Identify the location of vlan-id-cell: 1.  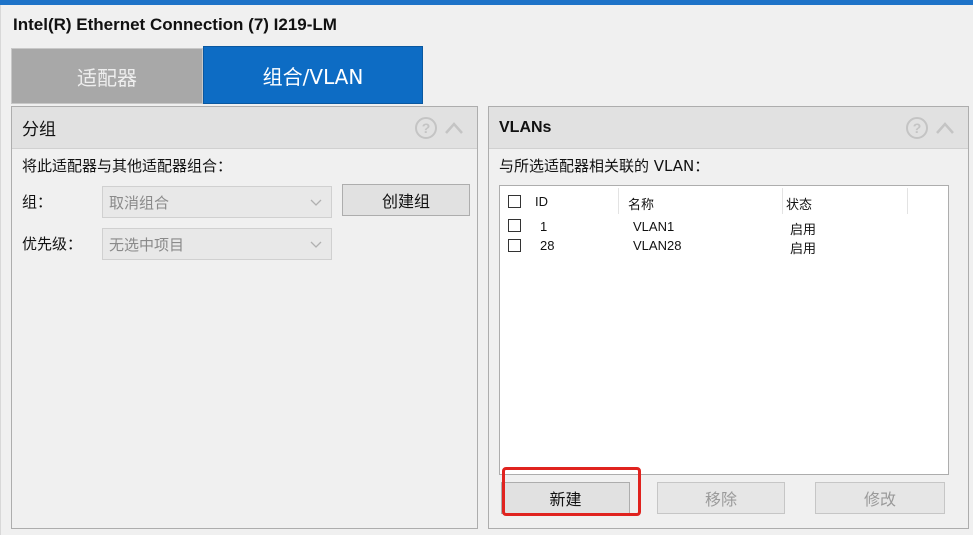
(544, 226).